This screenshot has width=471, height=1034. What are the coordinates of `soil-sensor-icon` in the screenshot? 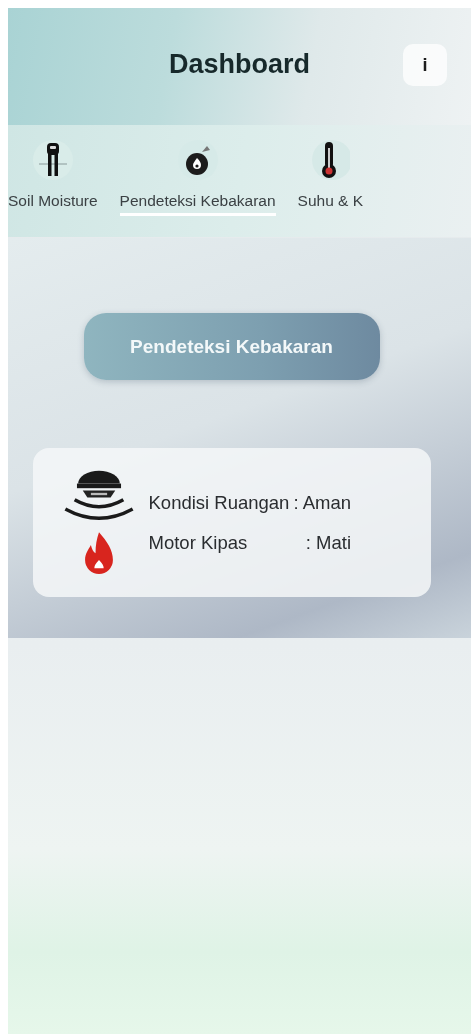 It's located at (52, 160).